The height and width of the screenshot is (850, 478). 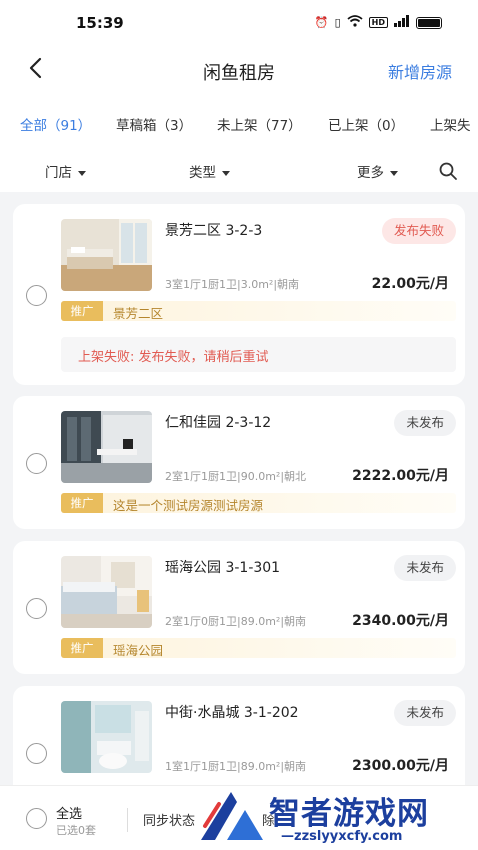 What do you see at coordinates (138, 650) in the screenshot?
I see `promo-text: 瑶海公园` at bounding box center [138, 650].